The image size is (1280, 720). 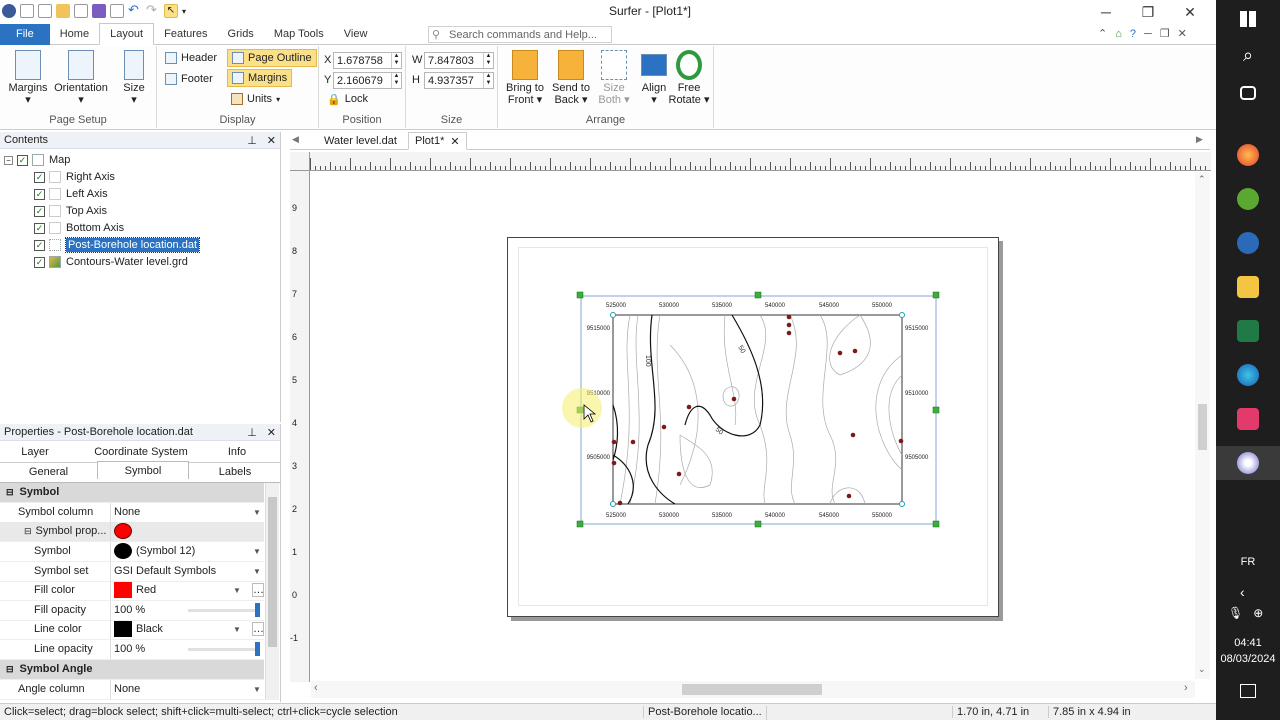 What do you see at coordinates (260, 78) in the screenshot?
I see `margins-toggle: Margins` at bounding box center [260, 78].